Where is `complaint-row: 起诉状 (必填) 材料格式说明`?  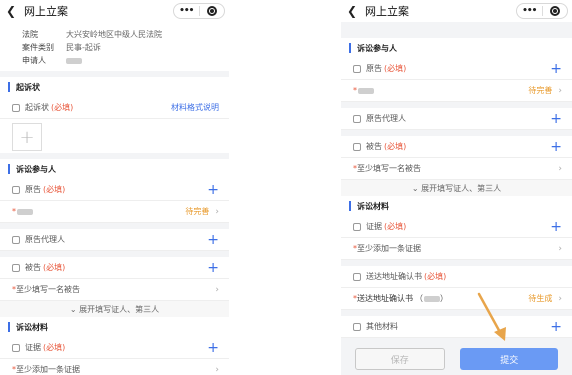 complaint-row: 起诉状 (必填) 材料格式说明 is located at coordinates (114, 108).